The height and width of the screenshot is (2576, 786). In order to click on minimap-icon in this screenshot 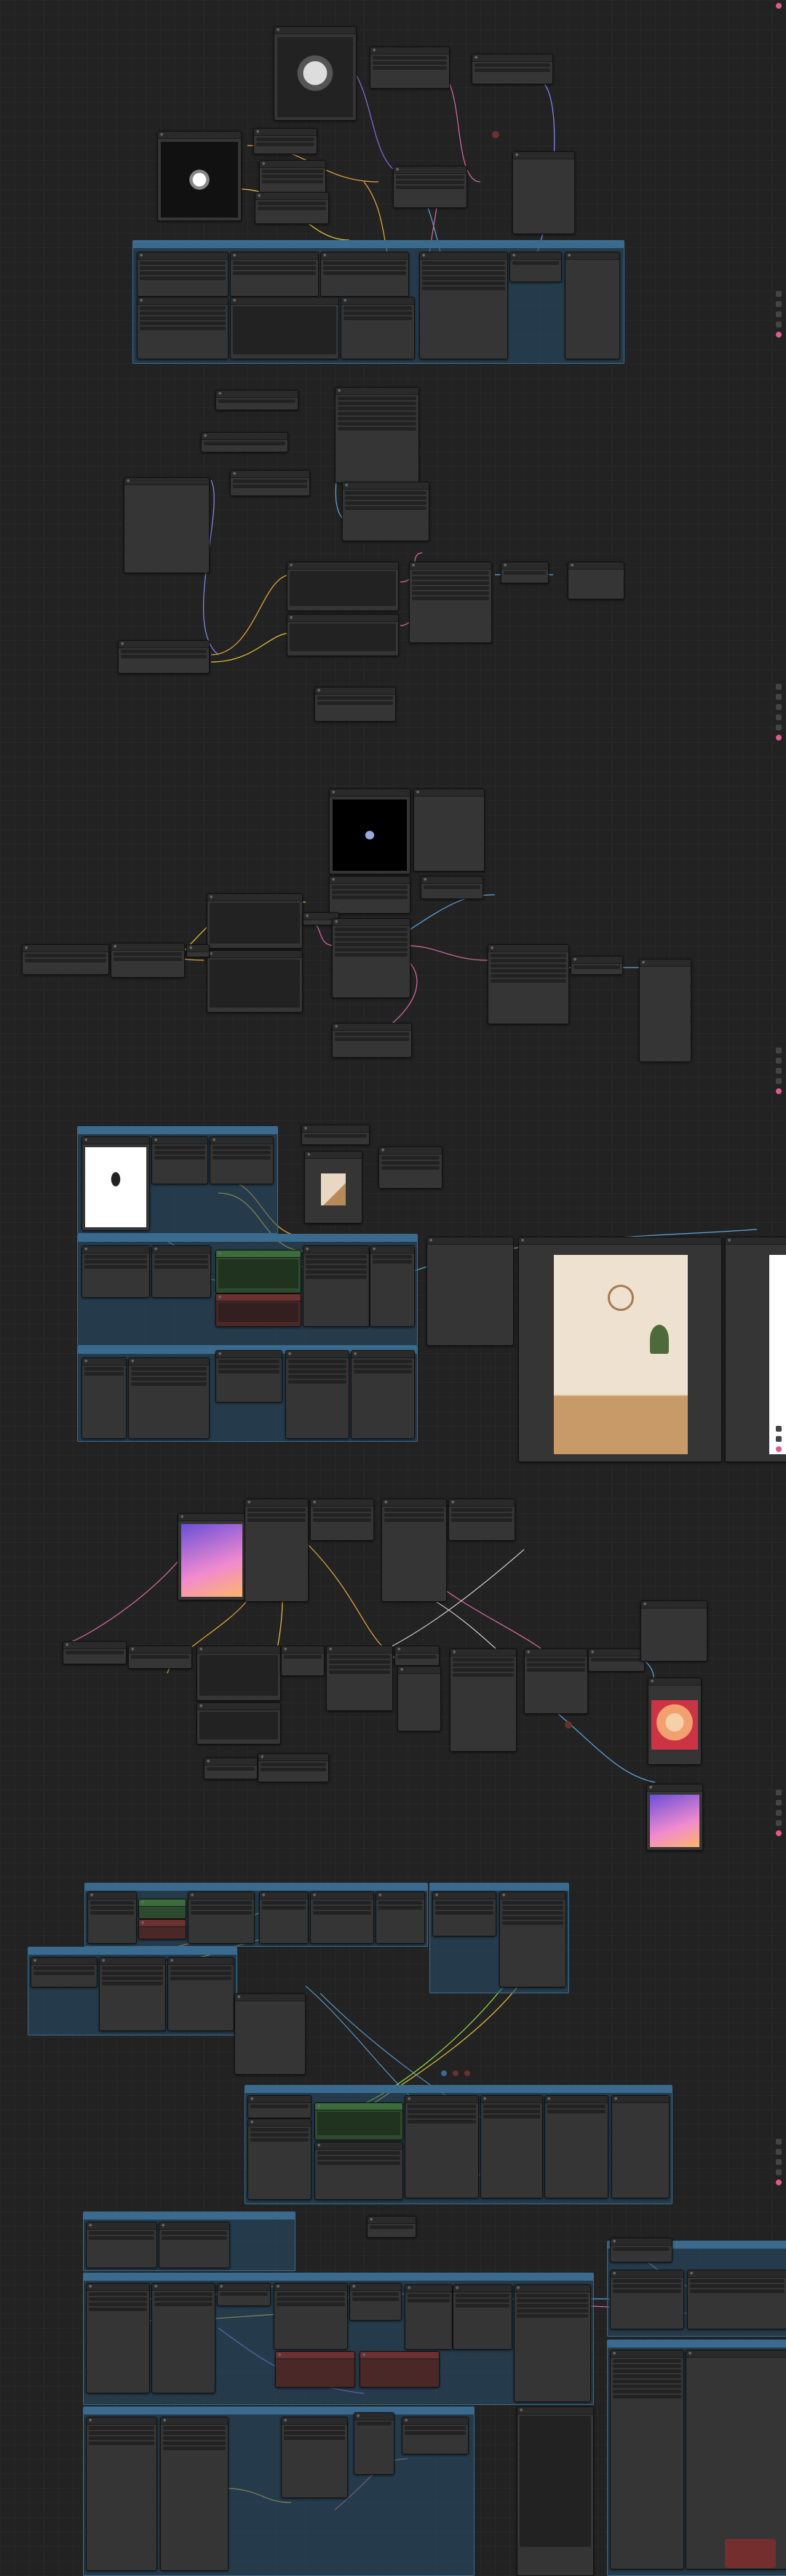, I will do `click(779, 727)`.